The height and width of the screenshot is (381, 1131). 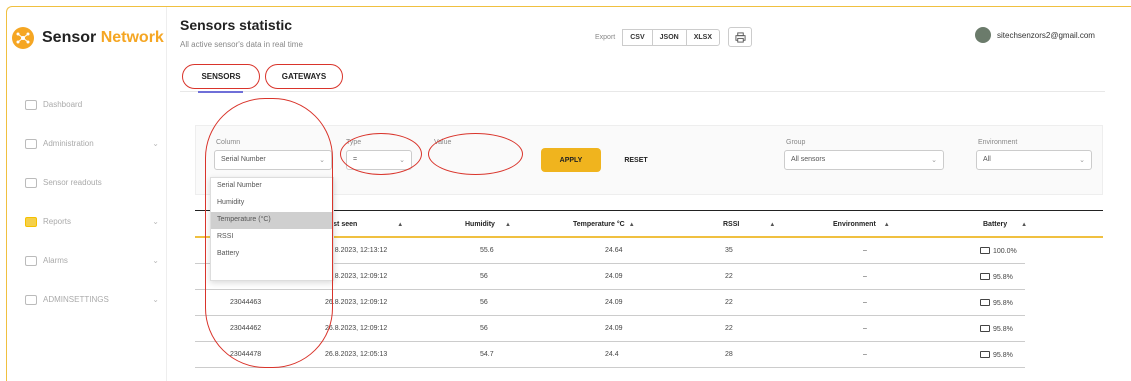 I want to click on reset-button: RESET, so click(x=636, y=160).